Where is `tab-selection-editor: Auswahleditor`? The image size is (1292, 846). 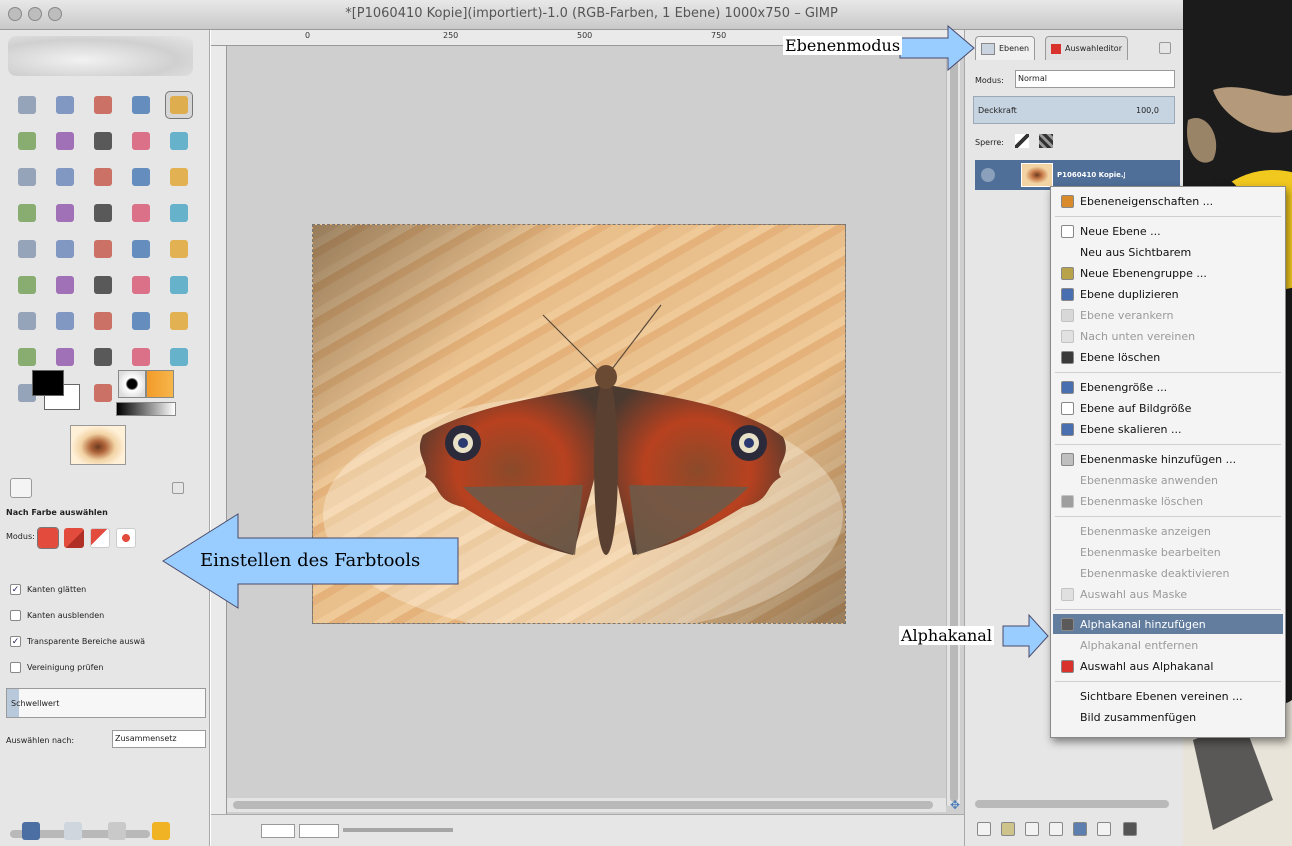 tab-selection-editor: Auswahleditor is located at coordinates (1086, 48).